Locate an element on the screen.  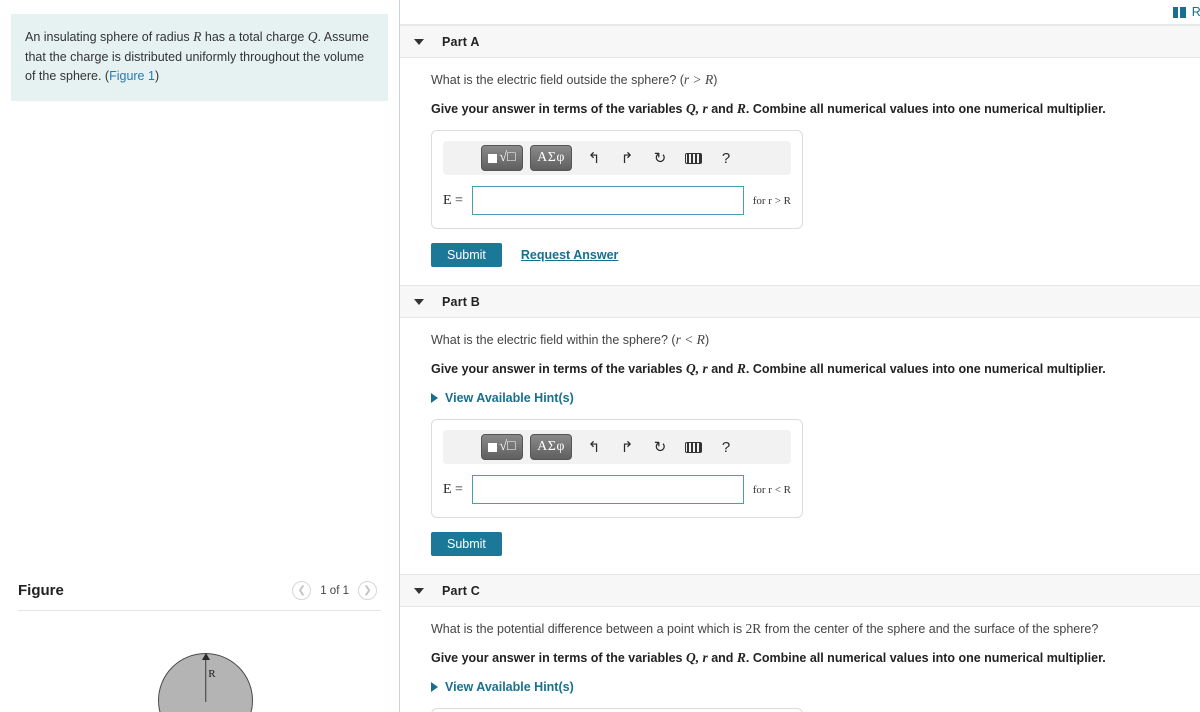
instruction-mid-b: and is located at coordinates (722, 369).